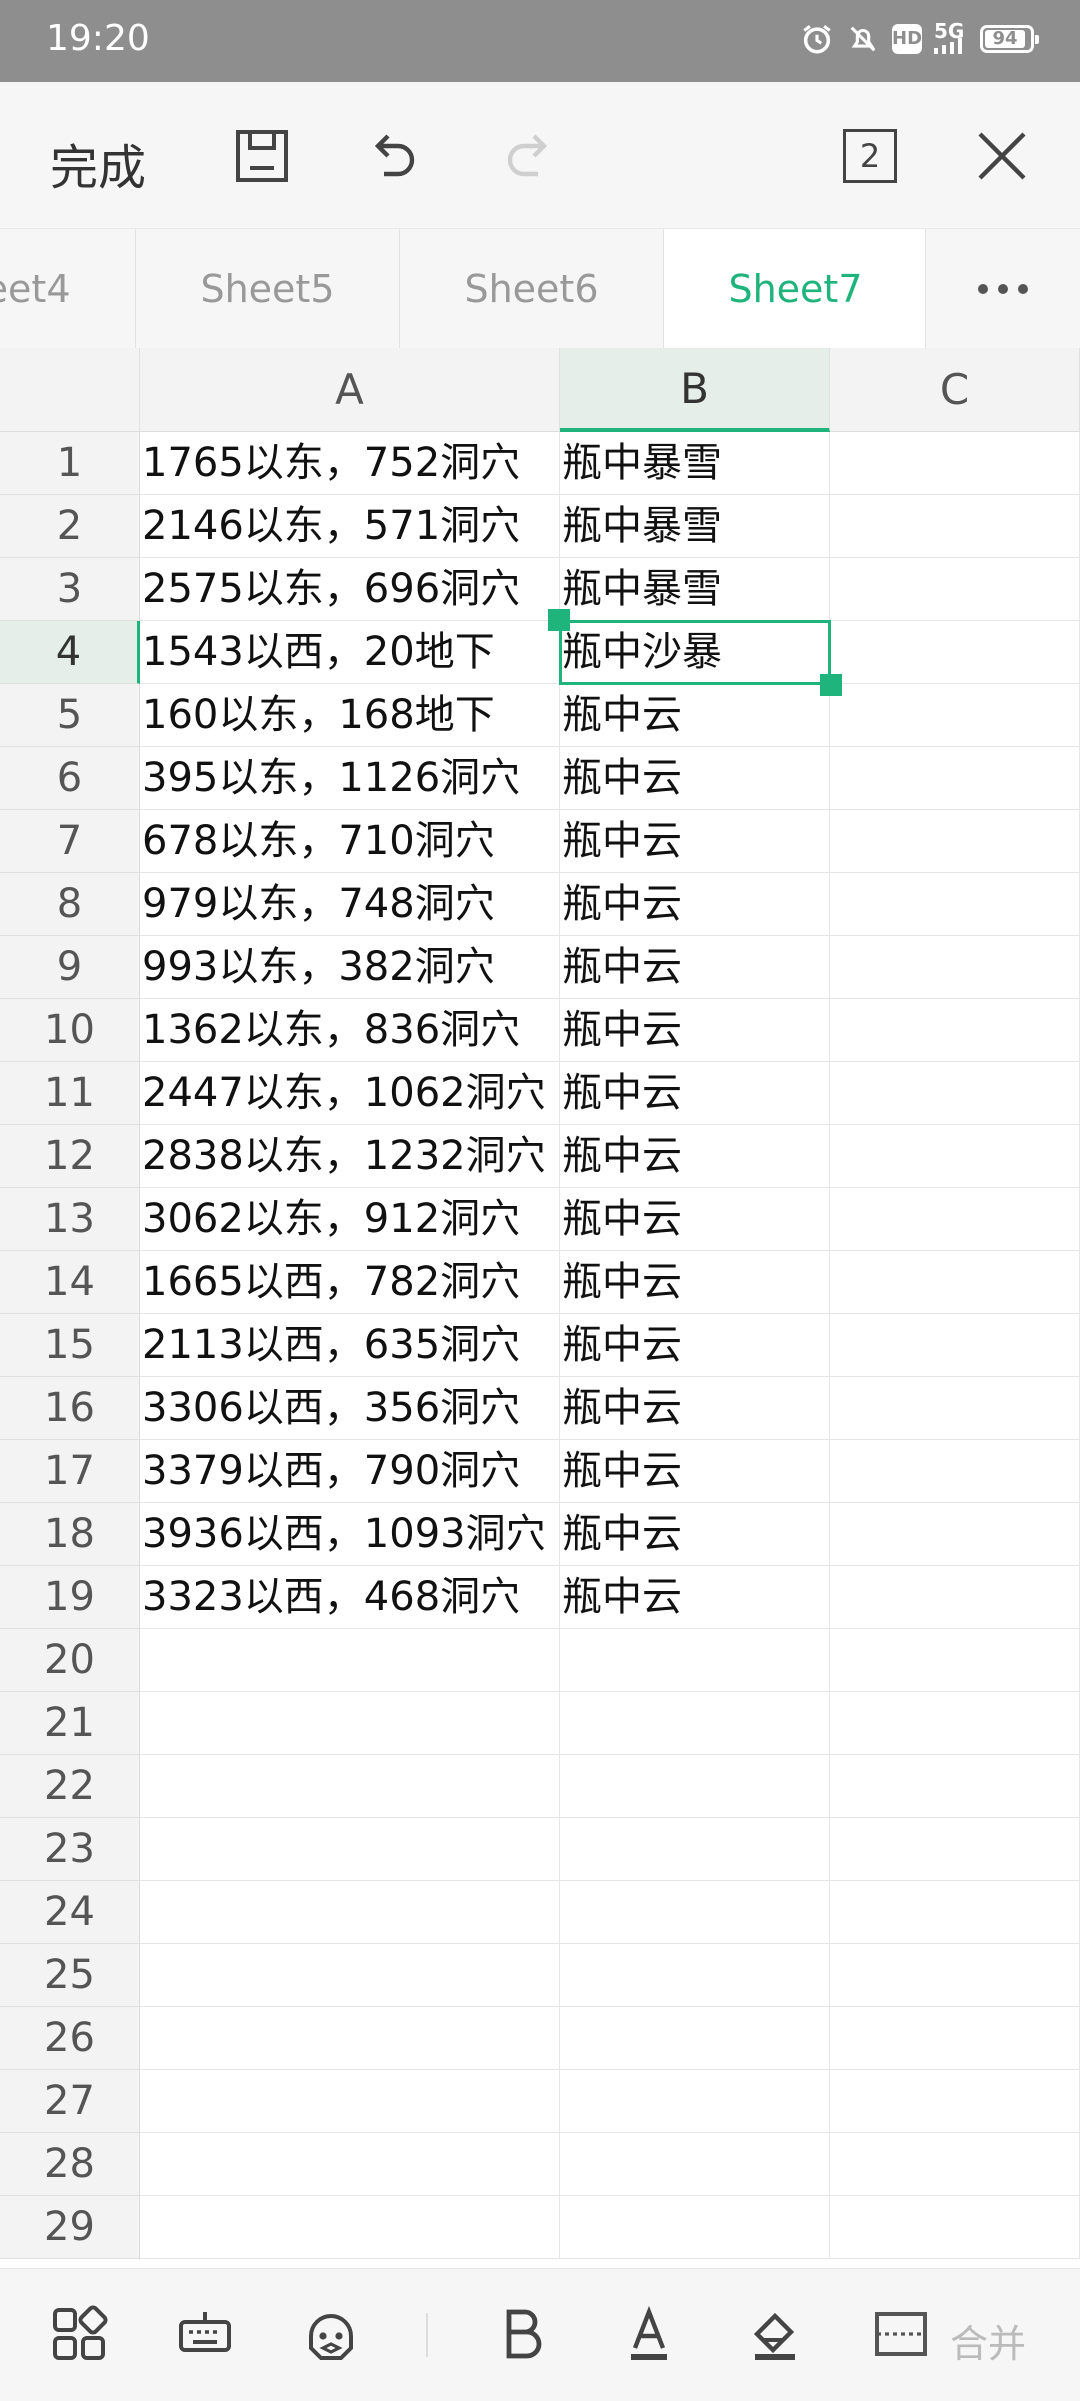 This screenshot has width=1080, height=2401. What do you see at coordinates (68, 289) in the screenshot?
I see `tab-sheet4: Sheet4` at bounding box center [68, 289].